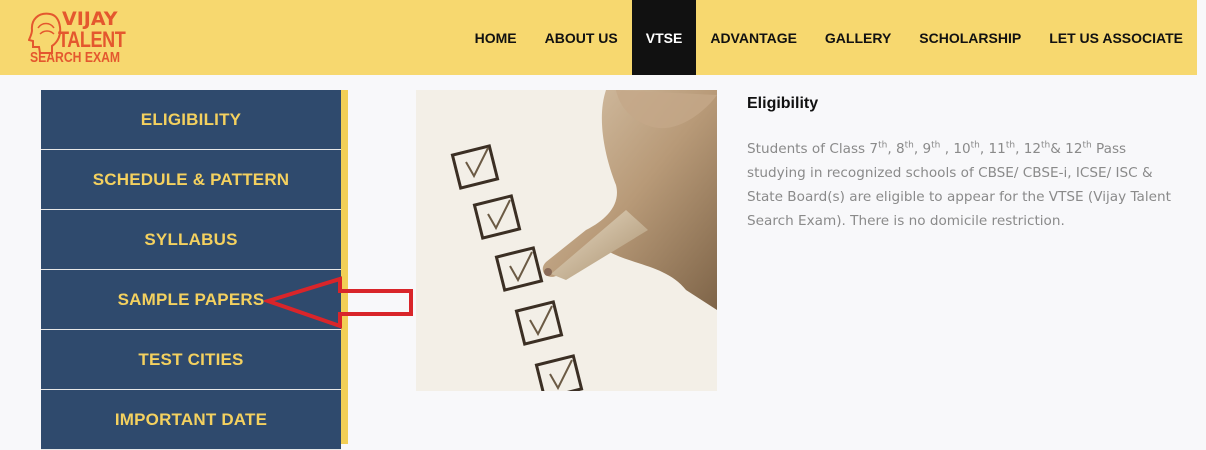  I want to click on para-text-3: , 9, so click(922, 149).